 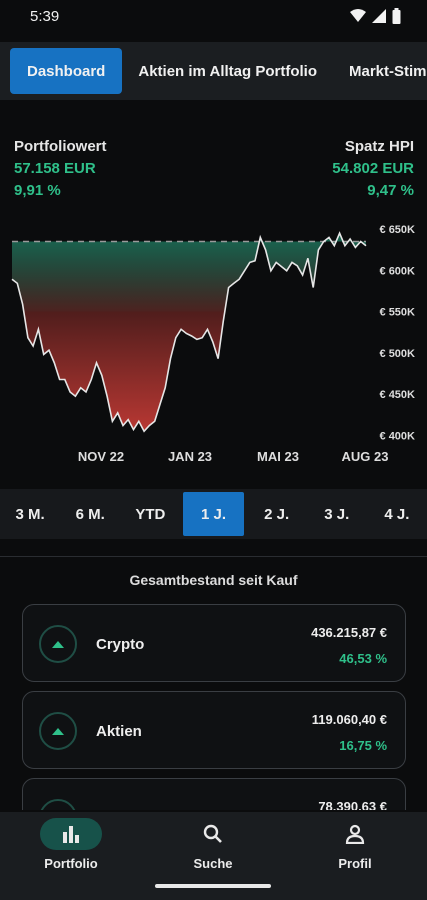 What do you see at coordinates (365, 456) in the screenshot?
I see `x-tick-label: AUG 23` at bounding box center [365, 456].